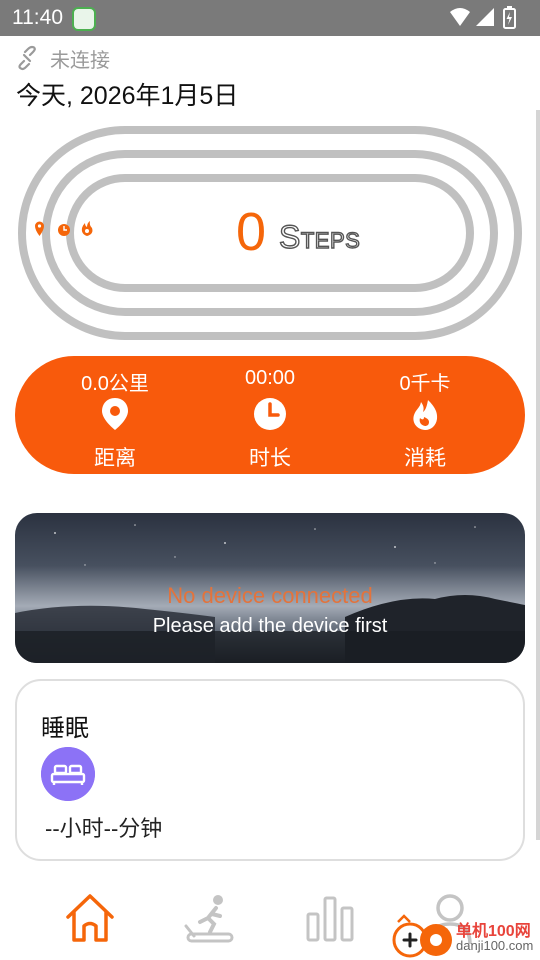  I want to click on home-icon, so click(90, 918).